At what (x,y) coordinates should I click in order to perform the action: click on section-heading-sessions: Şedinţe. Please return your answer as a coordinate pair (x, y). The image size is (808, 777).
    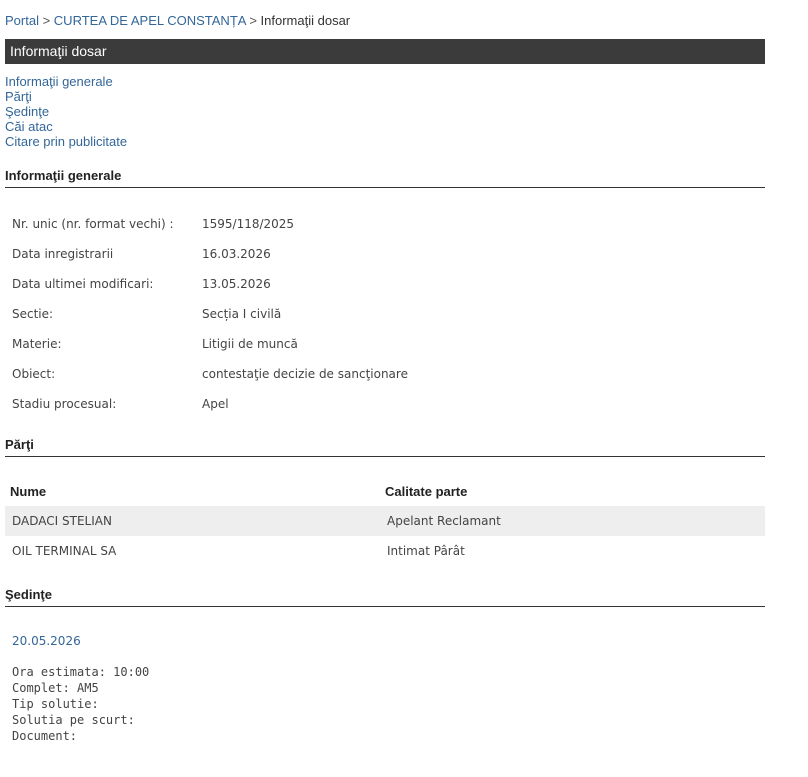
    Looking at the image, I should click on (385, 597).